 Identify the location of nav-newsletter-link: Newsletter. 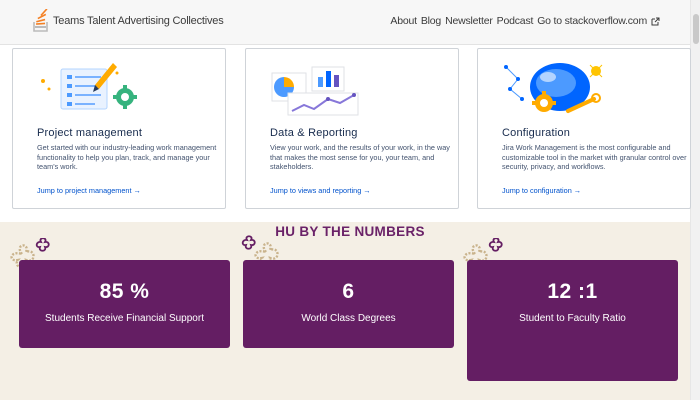
(469, 21).